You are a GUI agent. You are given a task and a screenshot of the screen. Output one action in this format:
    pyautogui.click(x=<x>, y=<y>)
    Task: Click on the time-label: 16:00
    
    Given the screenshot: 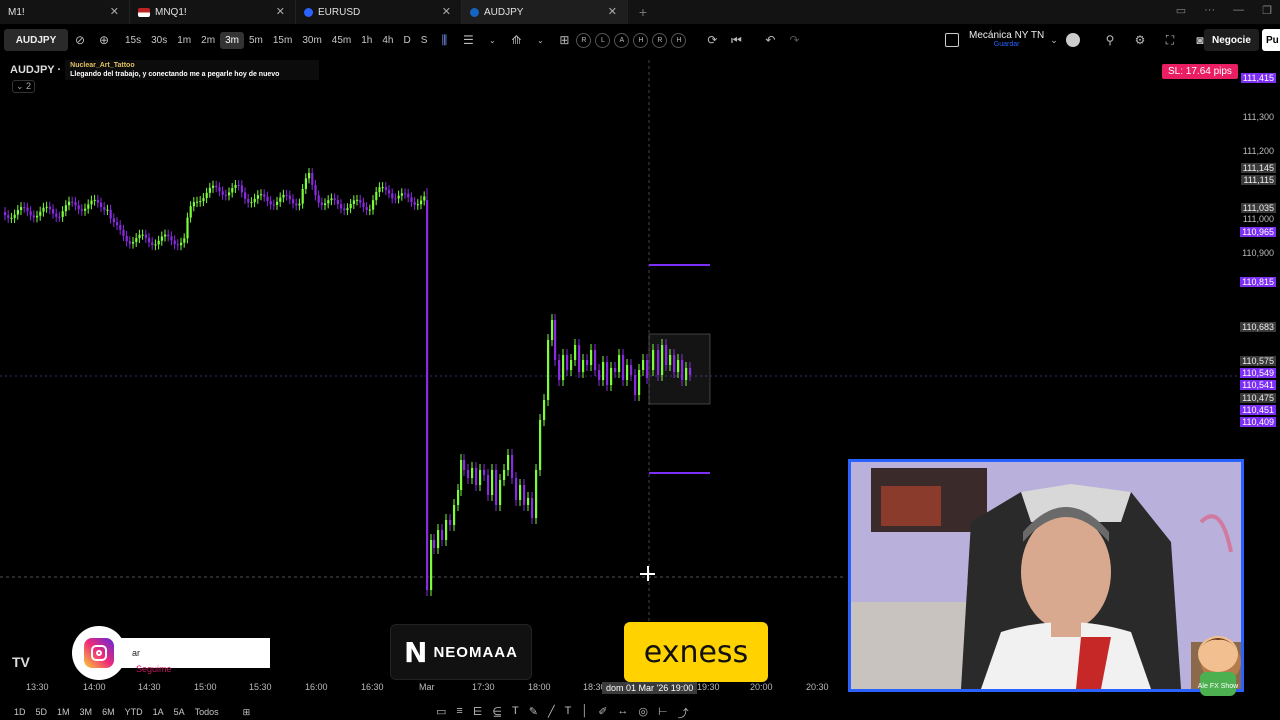 What is the action you would take?
    pyautogui.click(x=316, y=687)
    